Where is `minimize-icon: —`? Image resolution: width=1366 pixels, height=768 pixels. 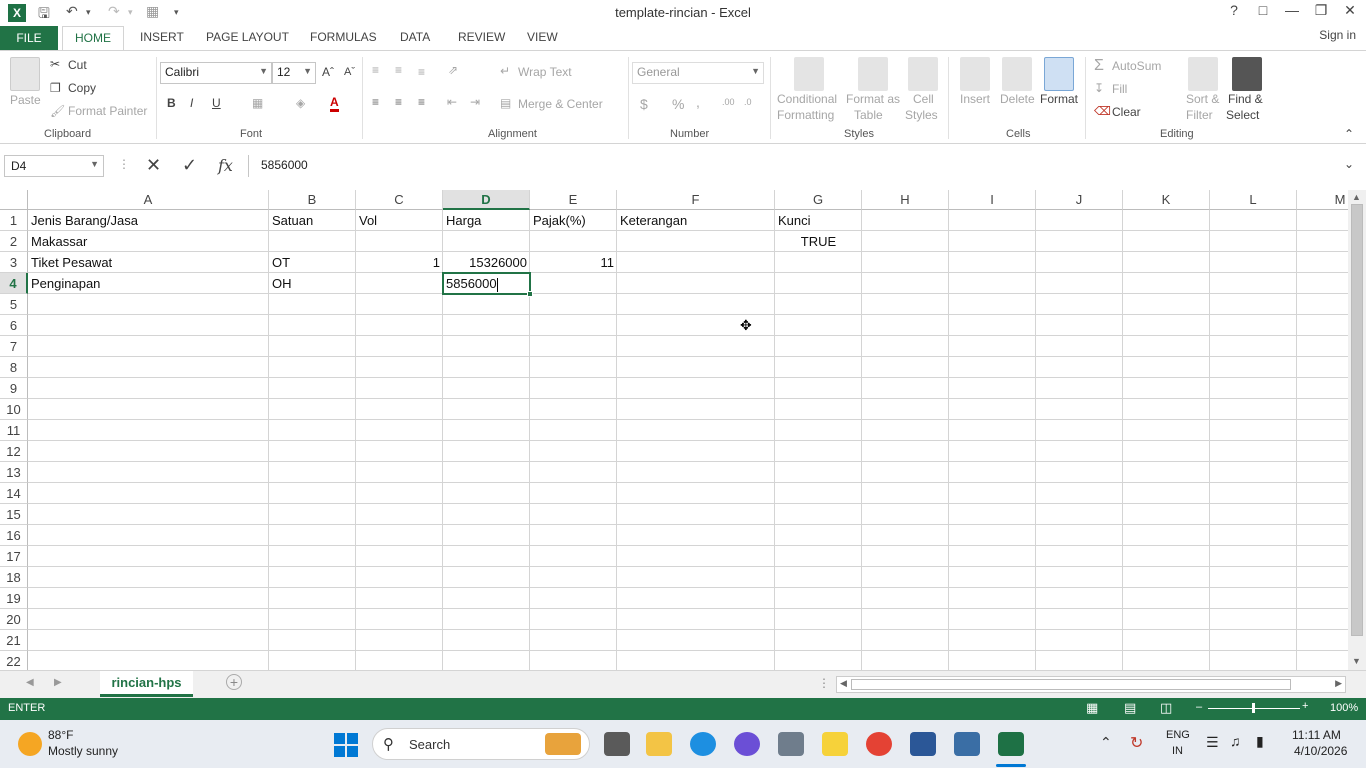 minimize-icon: — is located at coordinates (1292, 10).